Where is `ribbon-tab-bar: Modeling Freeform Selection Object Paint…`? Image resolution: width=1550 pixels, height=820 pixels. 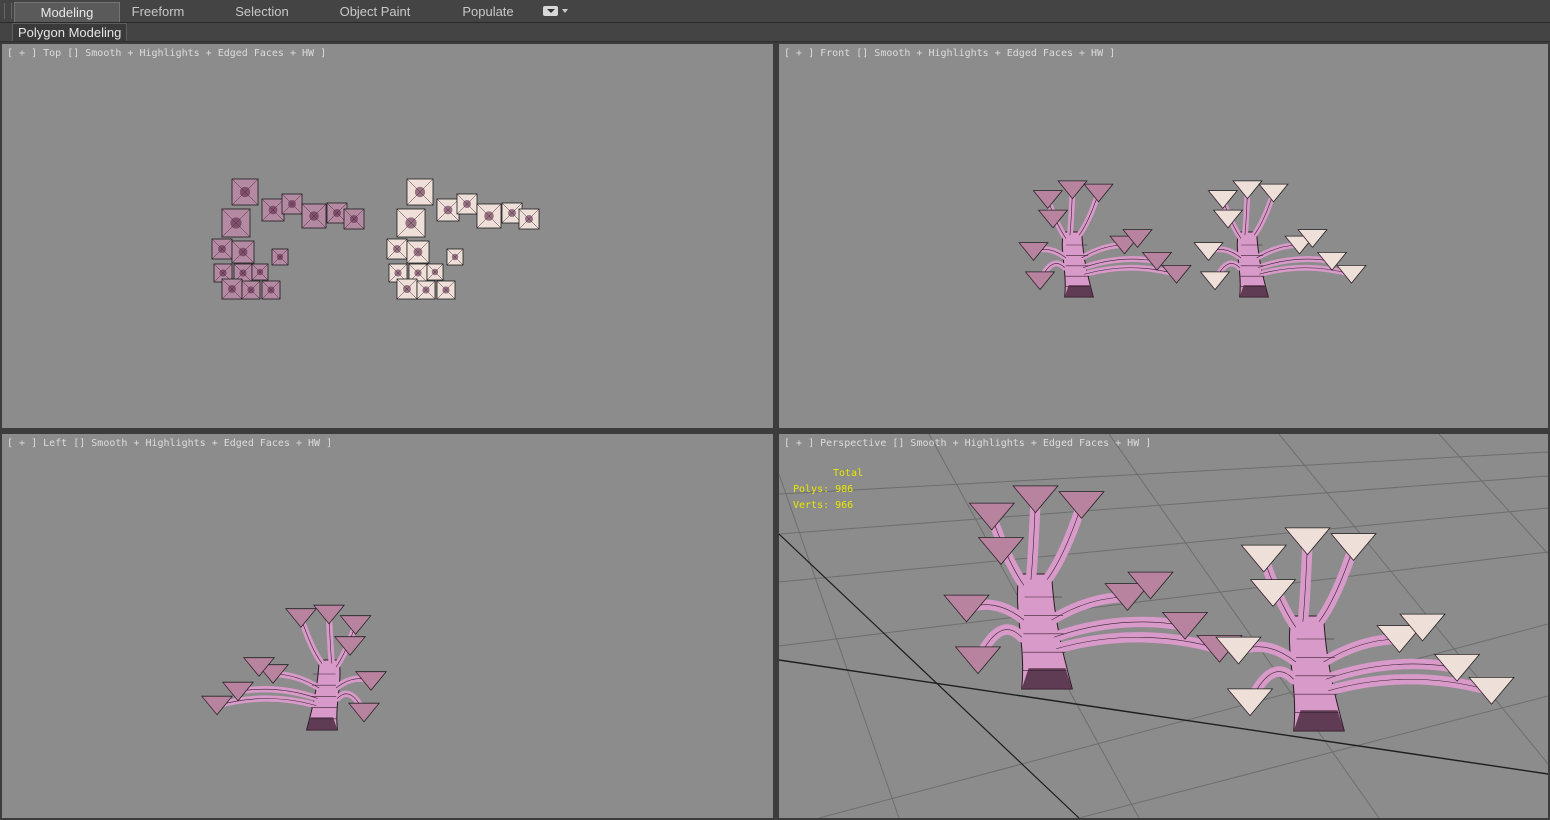
ribbon-tab-bar: Modeling Freeform Selection Object Paint… is located at coordinates (775, 11).